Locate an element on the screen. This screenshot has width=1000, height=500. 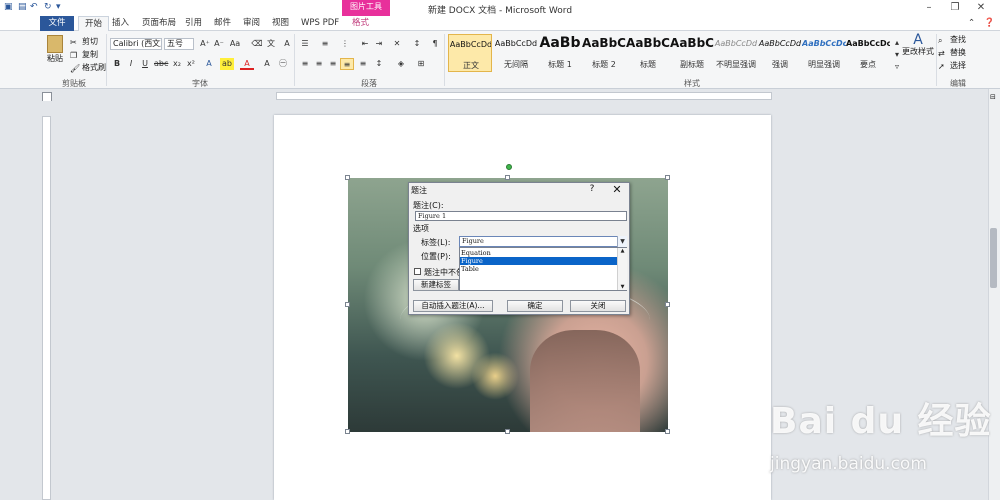
tab-home: 开始 is located at coordinates (94, 23).